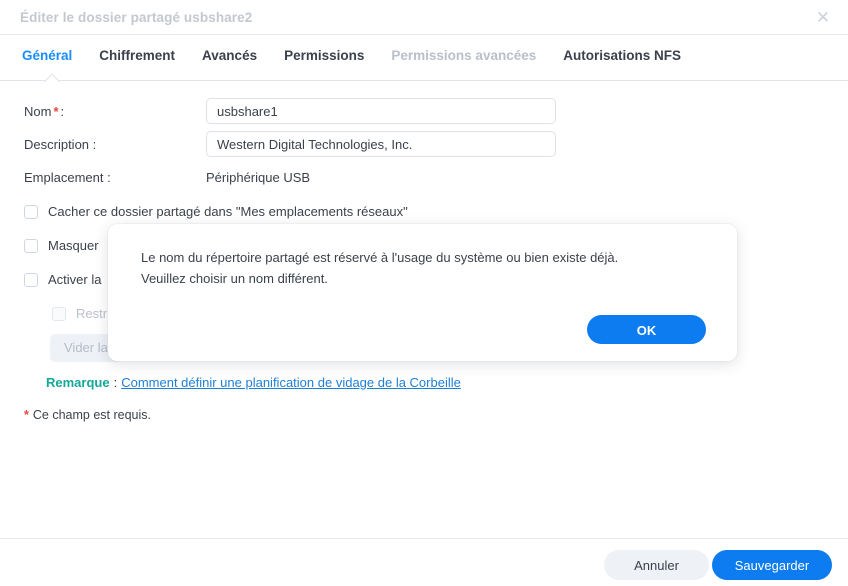 The image size is (848, 586). Describe the element at coordinates (115, 382) in the screenshot. I see `remark-colon: :` at that location.